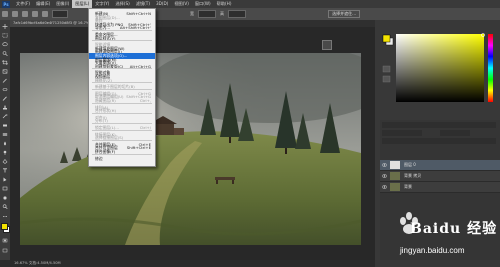 Image resolution: width=500 pixels, height=267 pixels. What do you see at coordinates (35, 14) in the screenshot?
I see `add-selection-icon` at bounding box center [35, 14].